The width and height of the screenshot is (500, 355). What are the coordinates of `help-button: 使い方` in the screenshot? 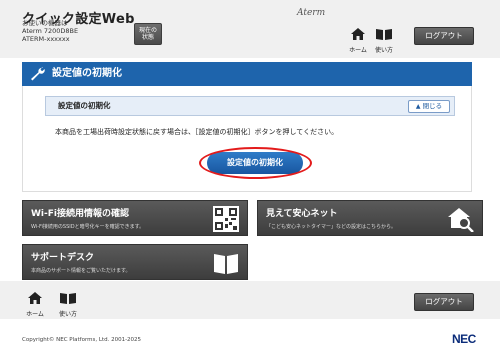 It's located at (384, 39).